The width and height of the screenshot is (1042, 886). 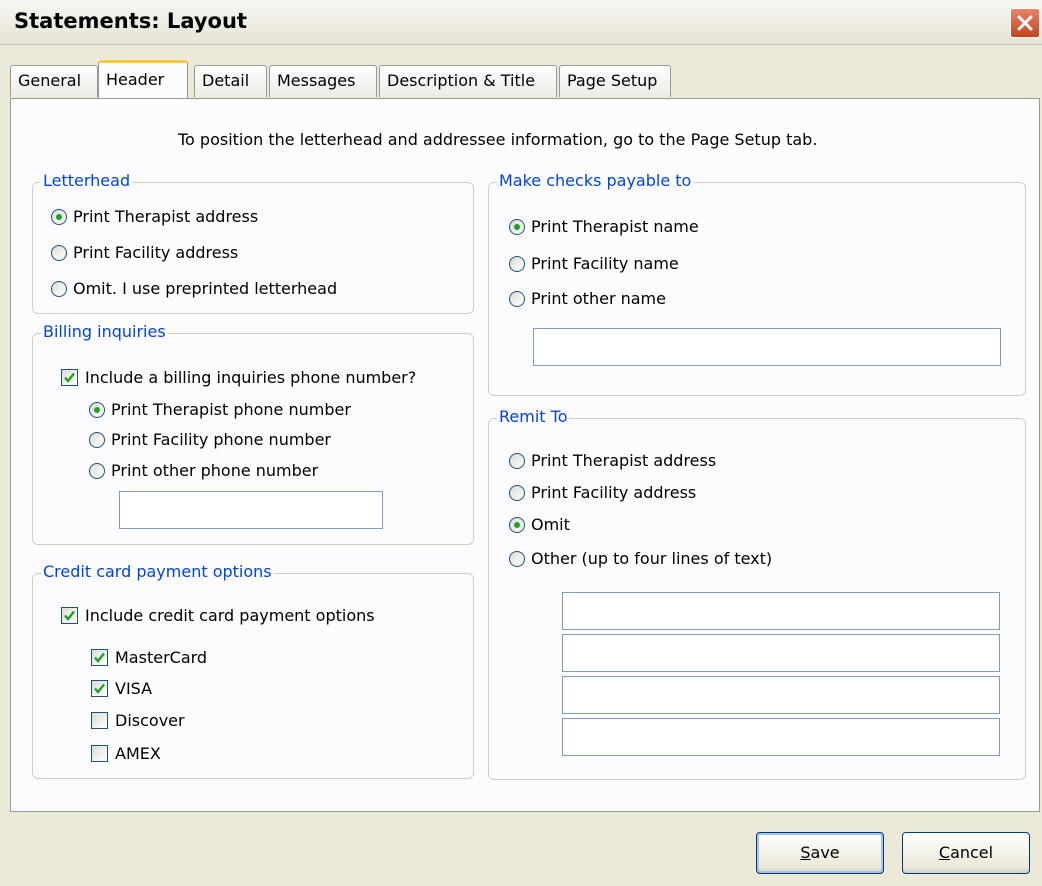 I want to click on other-name-input, so click(x=767, y=347).